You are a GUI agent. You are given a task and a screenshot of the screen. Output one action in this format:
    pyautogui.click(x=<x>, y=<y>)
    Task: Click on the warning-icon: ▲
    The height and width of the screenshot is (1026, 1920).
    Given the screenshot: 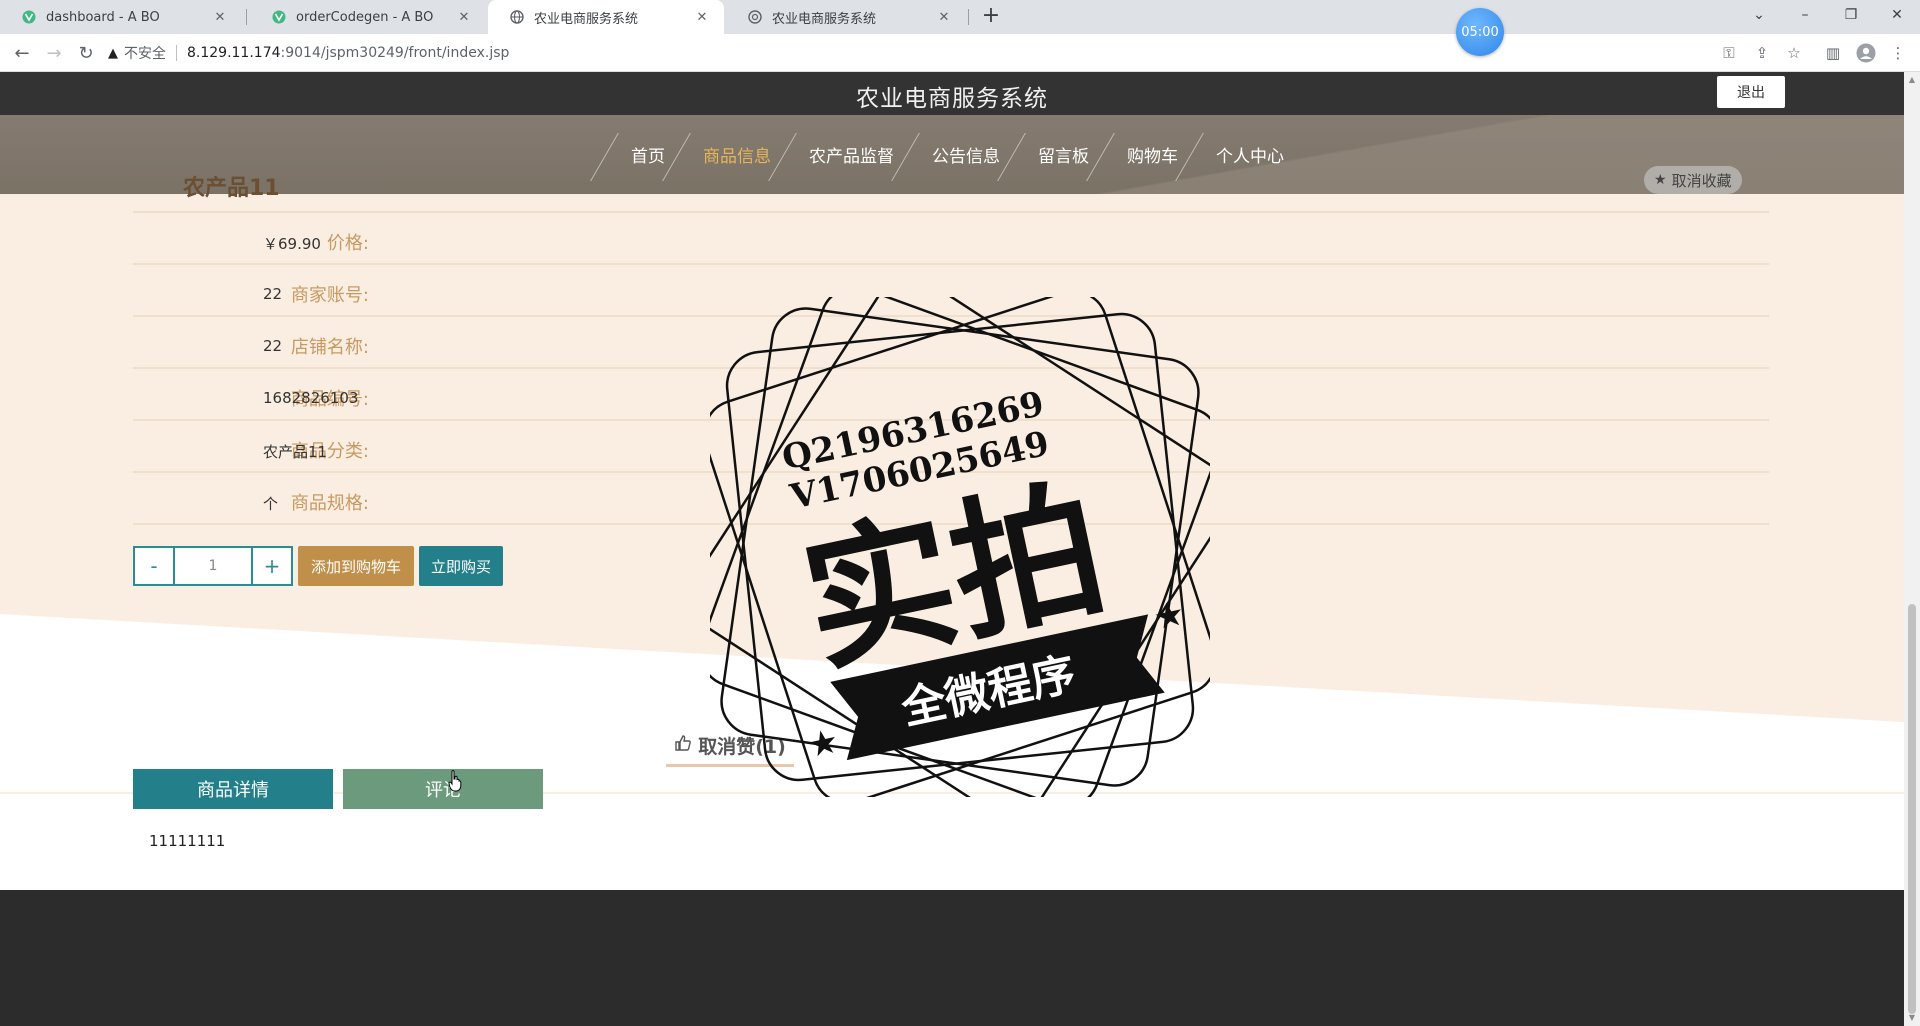 What is the action you would take?
    pyautogui.click(x=113, y=53)
    